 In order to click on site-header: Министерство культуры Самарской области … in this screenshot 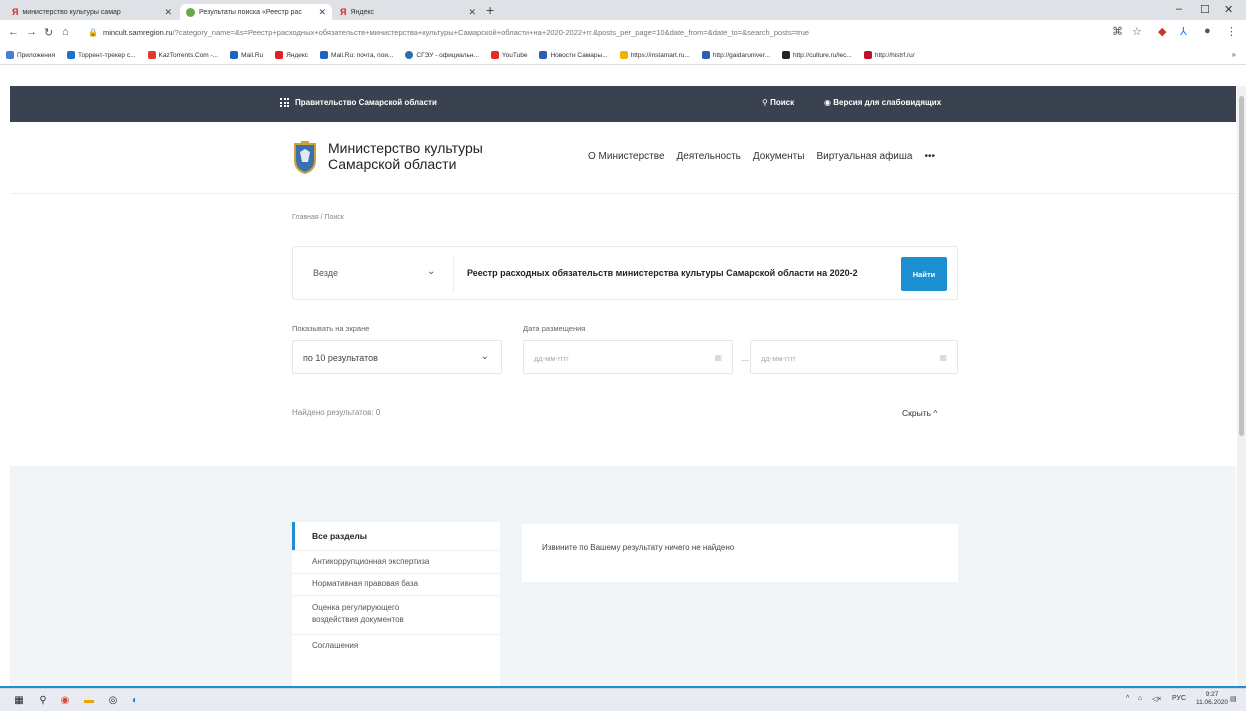, I will do `click(623, 158)`.